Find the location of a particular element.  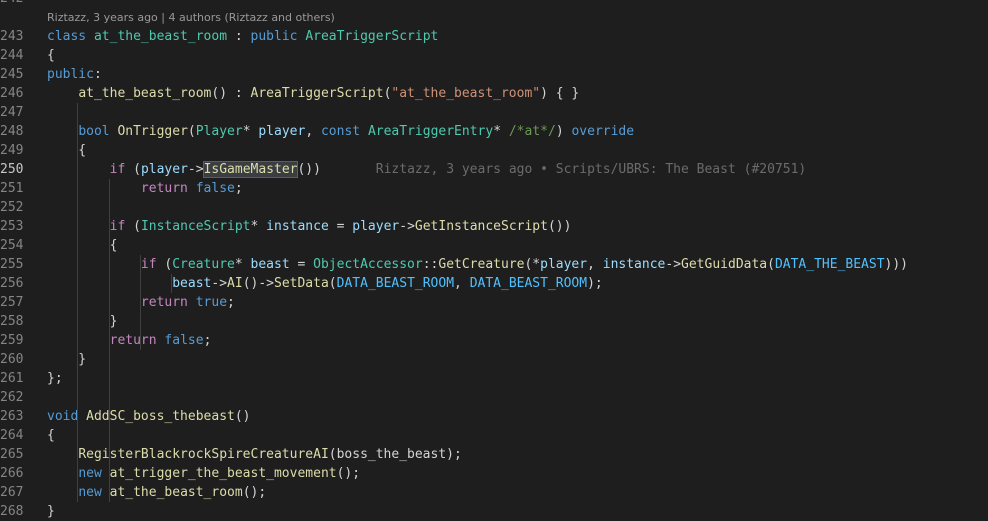

line-number: 267 is located at coordinates (12, 492).